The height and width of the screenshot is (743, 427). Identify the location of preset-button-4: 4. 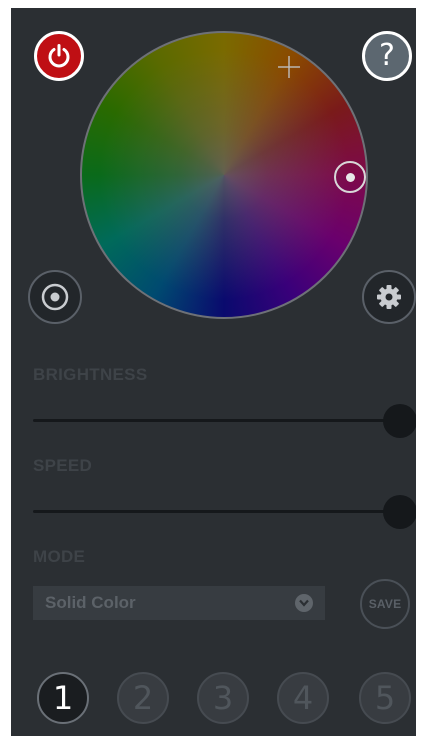
(303, 698).